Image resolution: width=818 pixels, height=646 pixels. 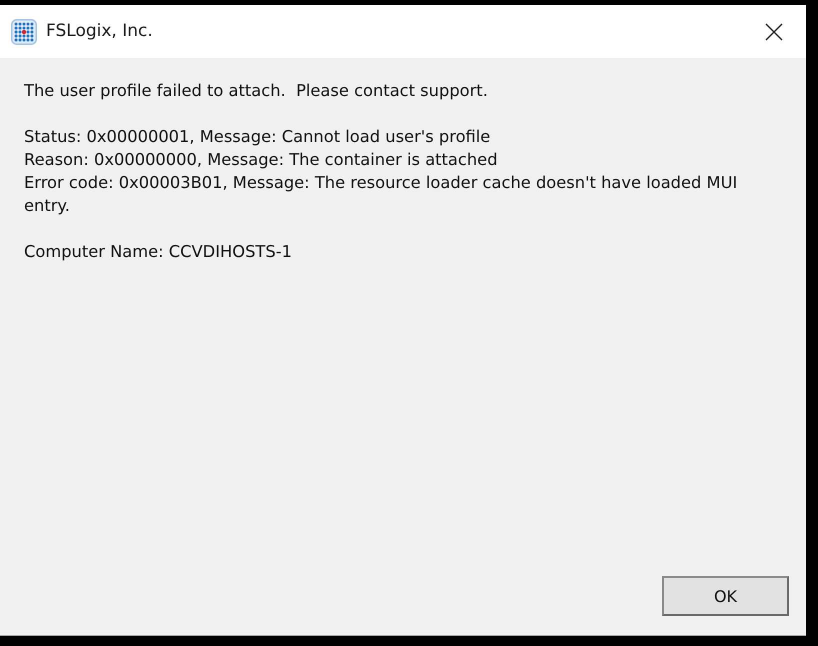 I want to click on app-icon, so click(x=24, y=31).